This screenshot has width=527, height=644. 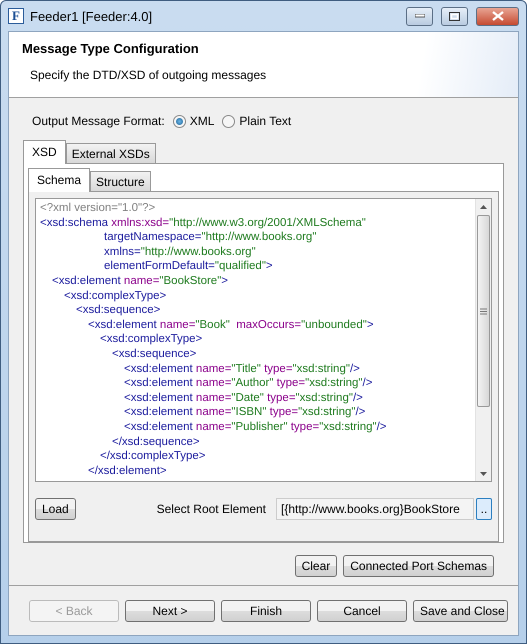 I want to click on close-button, so click(x=497, y=16).